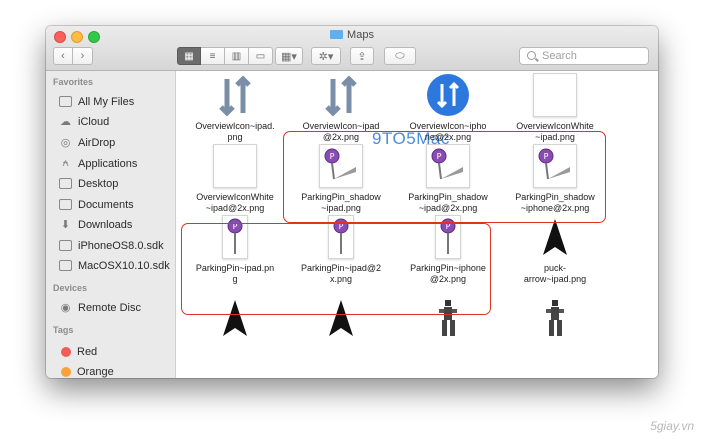  I want to click on sidebar-item-label: AirDrop, so click(97, 142).